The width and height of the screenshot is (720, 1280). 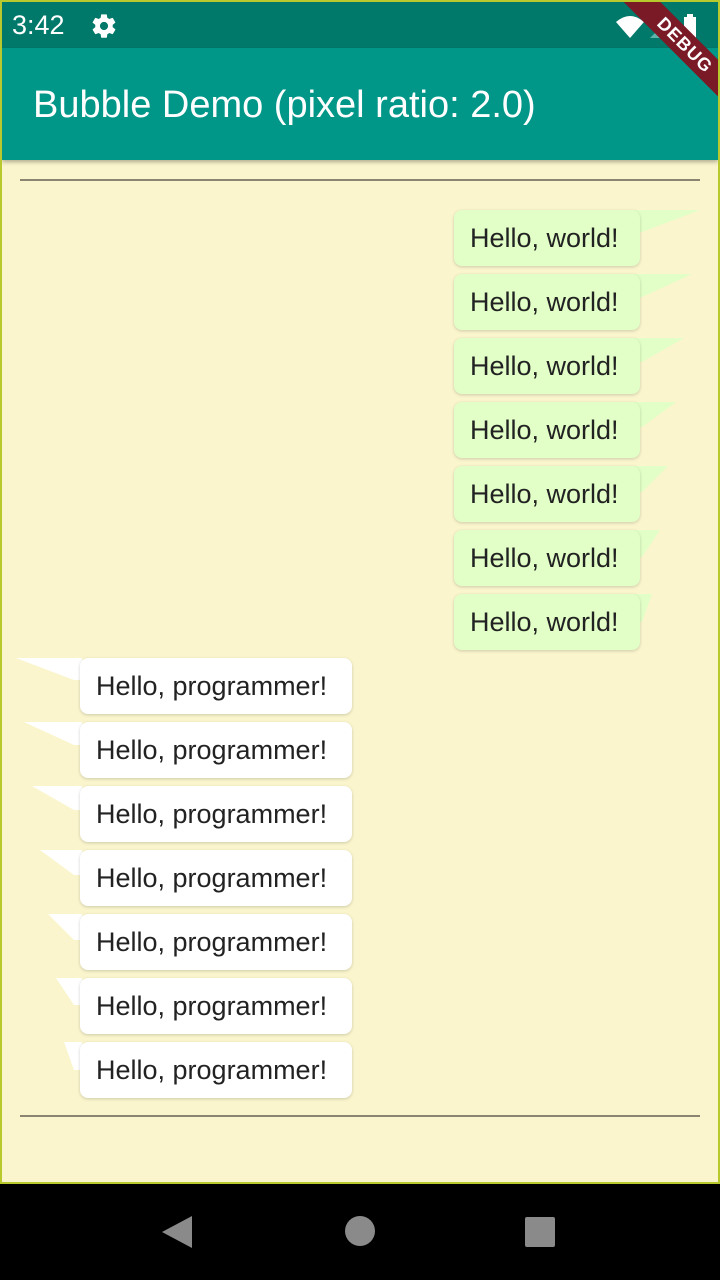 I want to click on settings-gear-icon, so click(x=104, y=28).